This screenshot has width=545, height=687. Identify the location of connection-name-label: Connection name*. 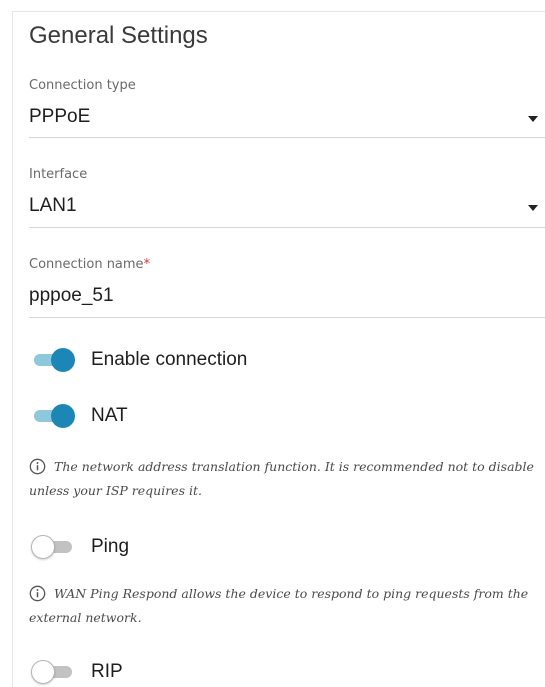
(89, 264).